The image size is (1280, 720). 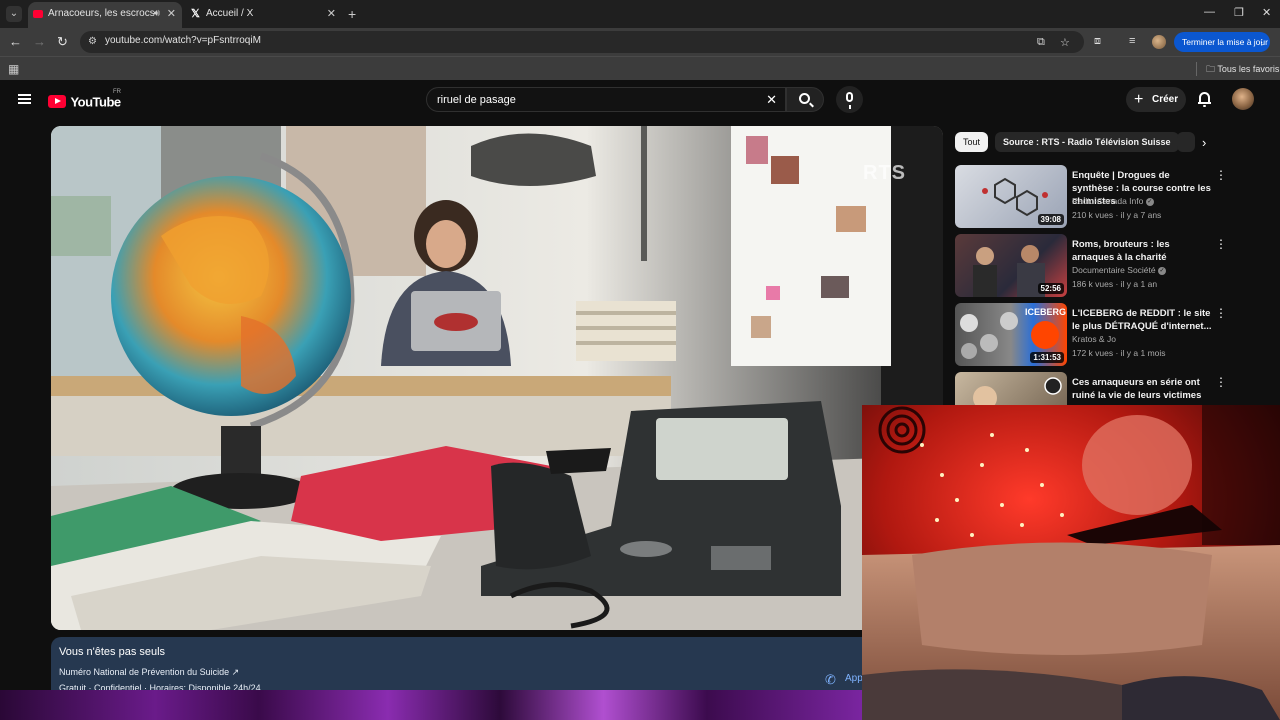 I want to click on channel-name: Radio-Canada Info ✓, so click(x=1113, y=201).